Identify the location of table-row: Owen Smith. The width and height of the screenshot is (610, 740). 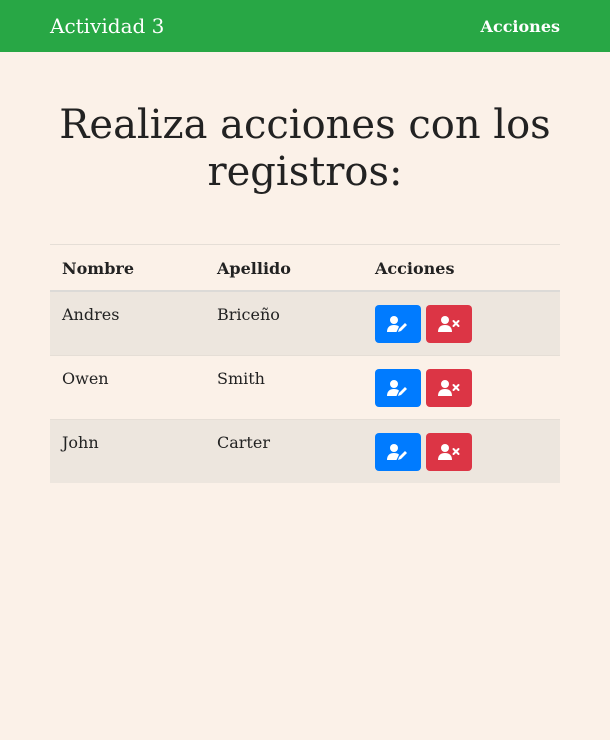
(305, 387).